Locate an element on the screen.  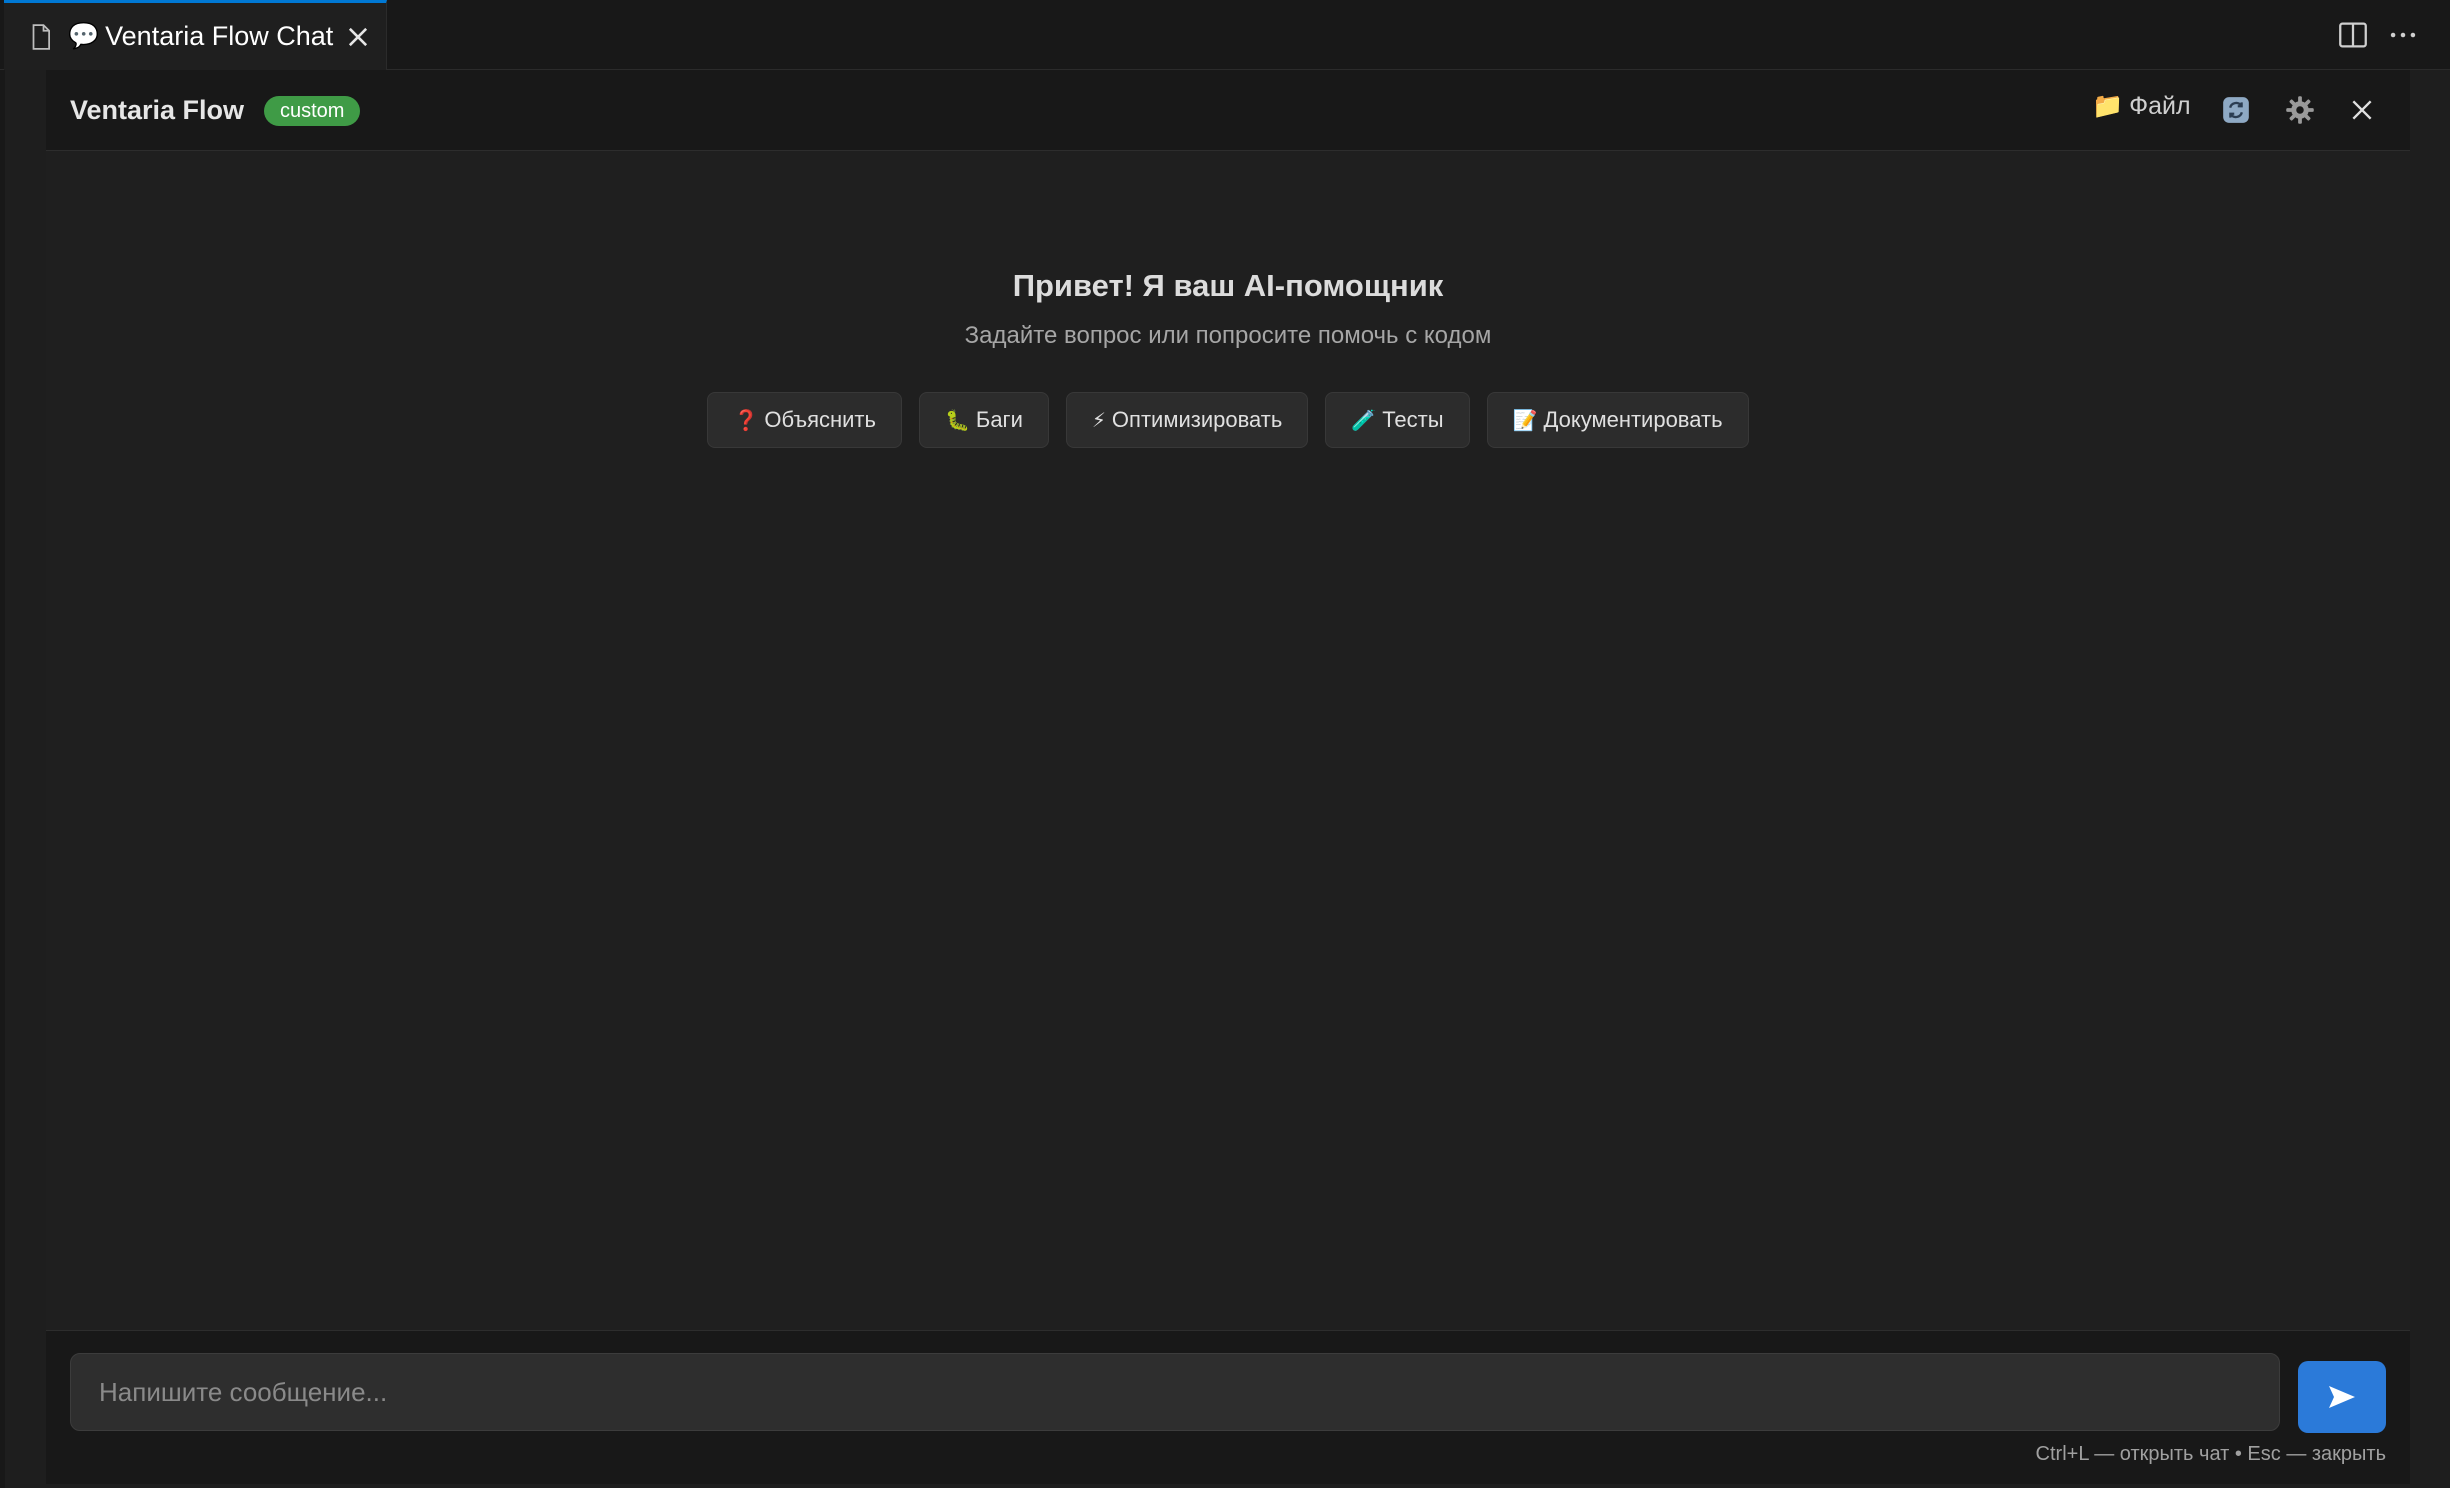
bug-icon: 🐛 is located at coordinates (957, 420).